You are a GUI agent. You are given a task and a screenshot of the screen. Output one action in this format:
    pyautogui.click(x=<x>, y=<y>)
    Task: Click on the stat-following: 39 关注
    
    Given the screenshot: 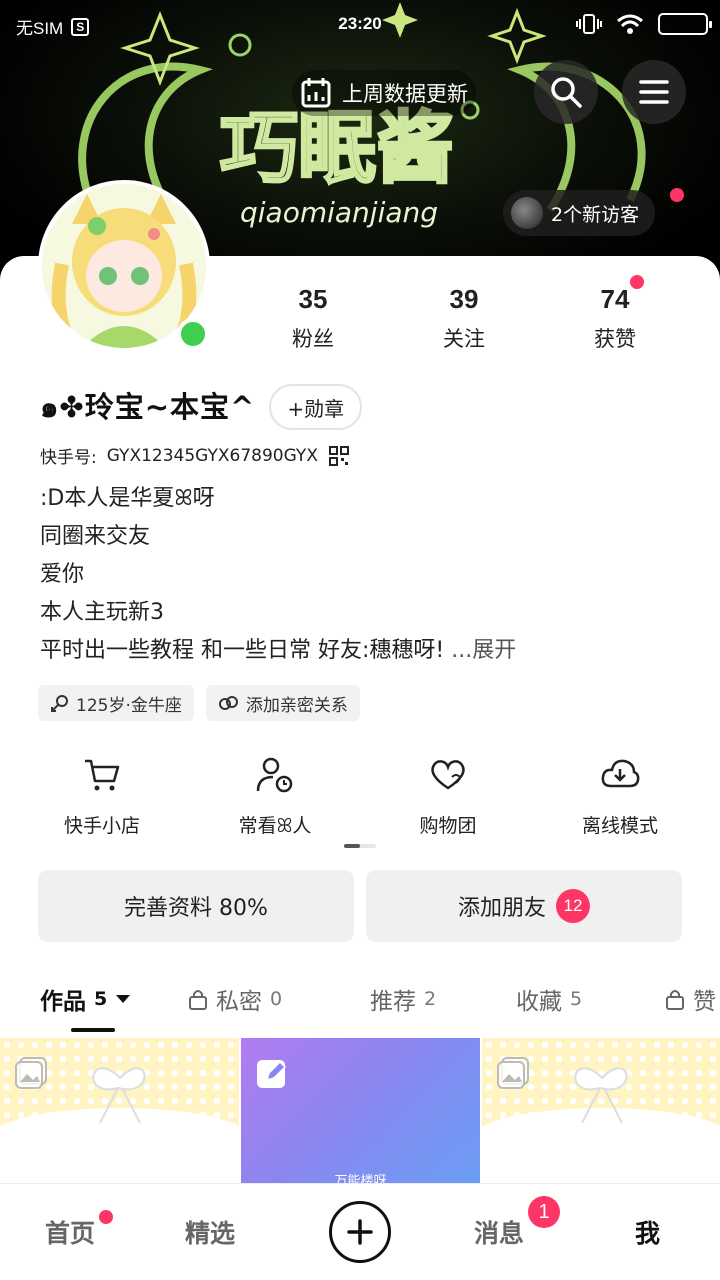 What is the action you would take?
    pyautogui.click(x=464, y=318)
    